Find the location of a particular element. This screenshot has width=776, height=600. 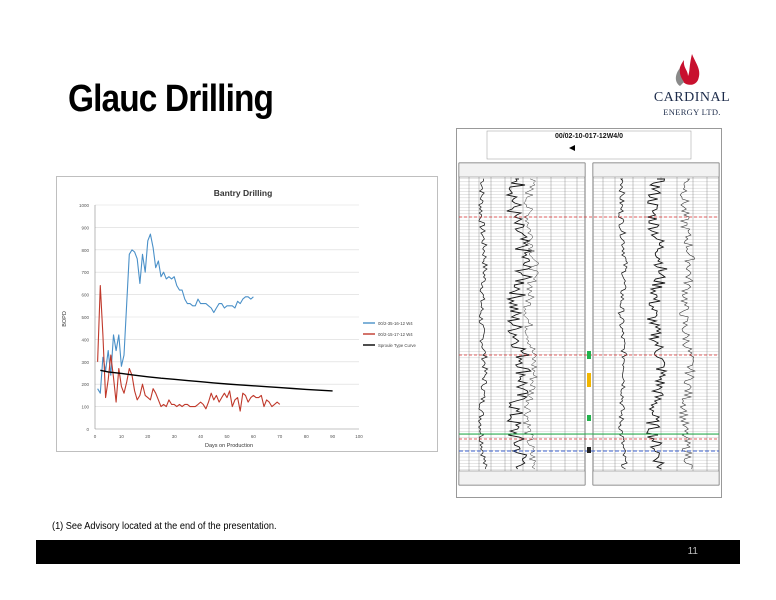

x-tick-label: 10 is located at coordinates (122, 436).